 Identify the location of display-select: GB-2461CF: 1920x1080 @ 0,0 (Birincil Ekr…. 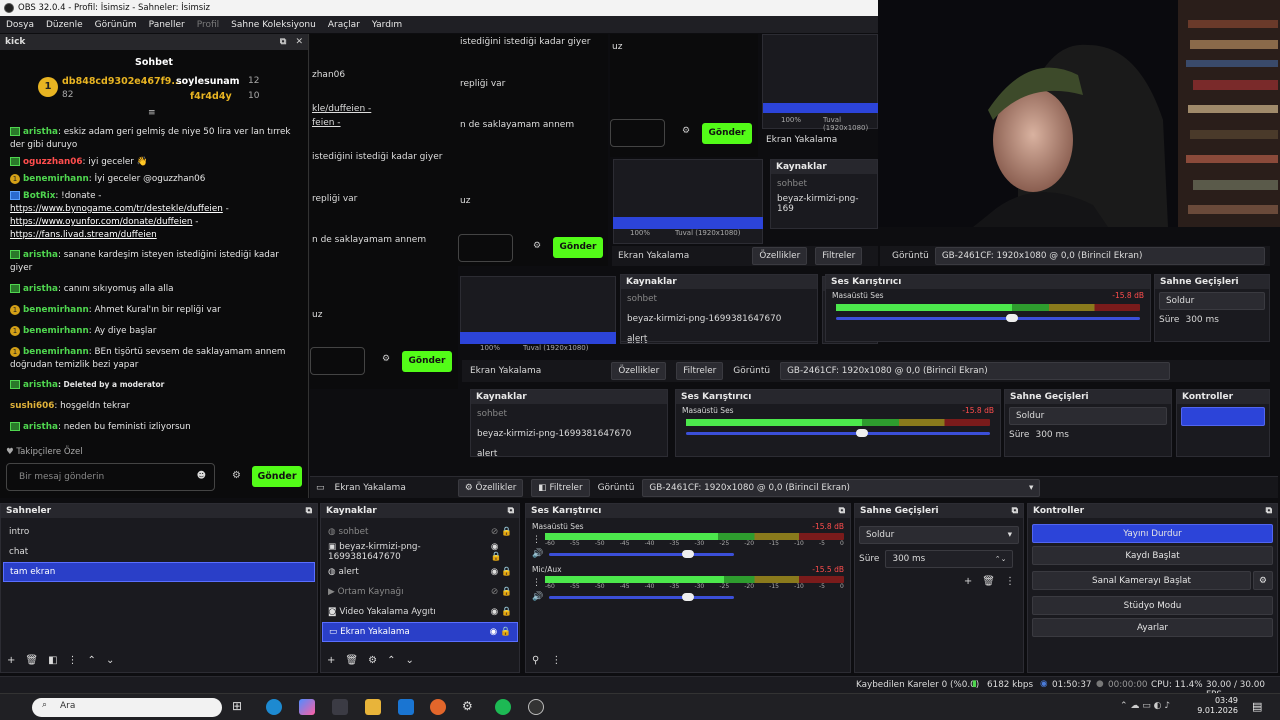
(841, 487).